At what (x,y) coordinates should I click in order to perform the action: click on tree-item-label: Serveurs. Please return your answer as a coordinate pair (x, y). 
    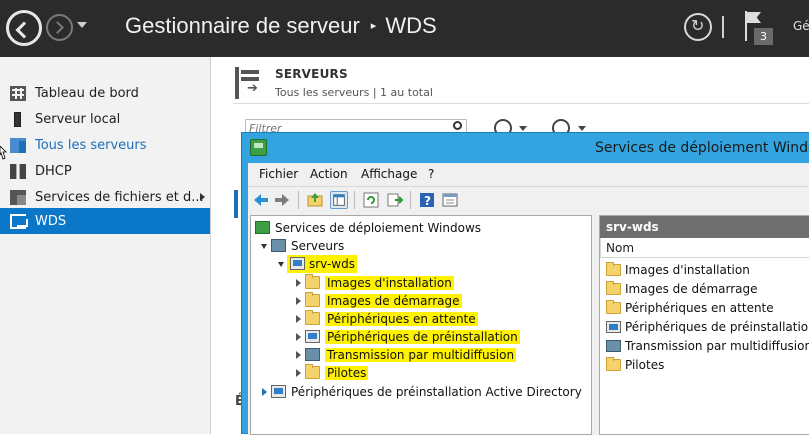
    Looking at the image, I should click on (318, 246).